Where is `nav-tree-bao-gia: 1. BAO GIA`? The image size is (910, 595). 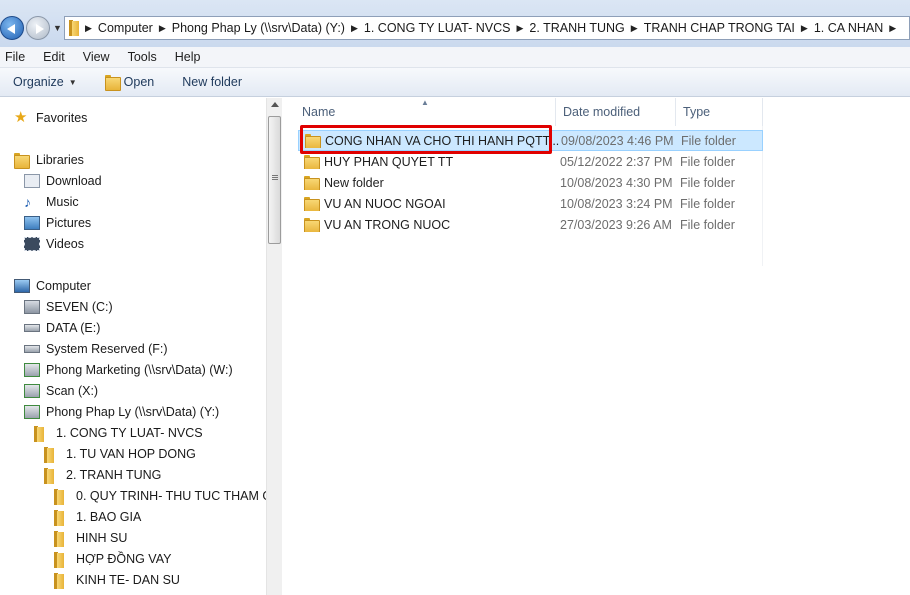 nav-tree-bao-gia: 1. BAO GIA is located at coordinates (97, 518).